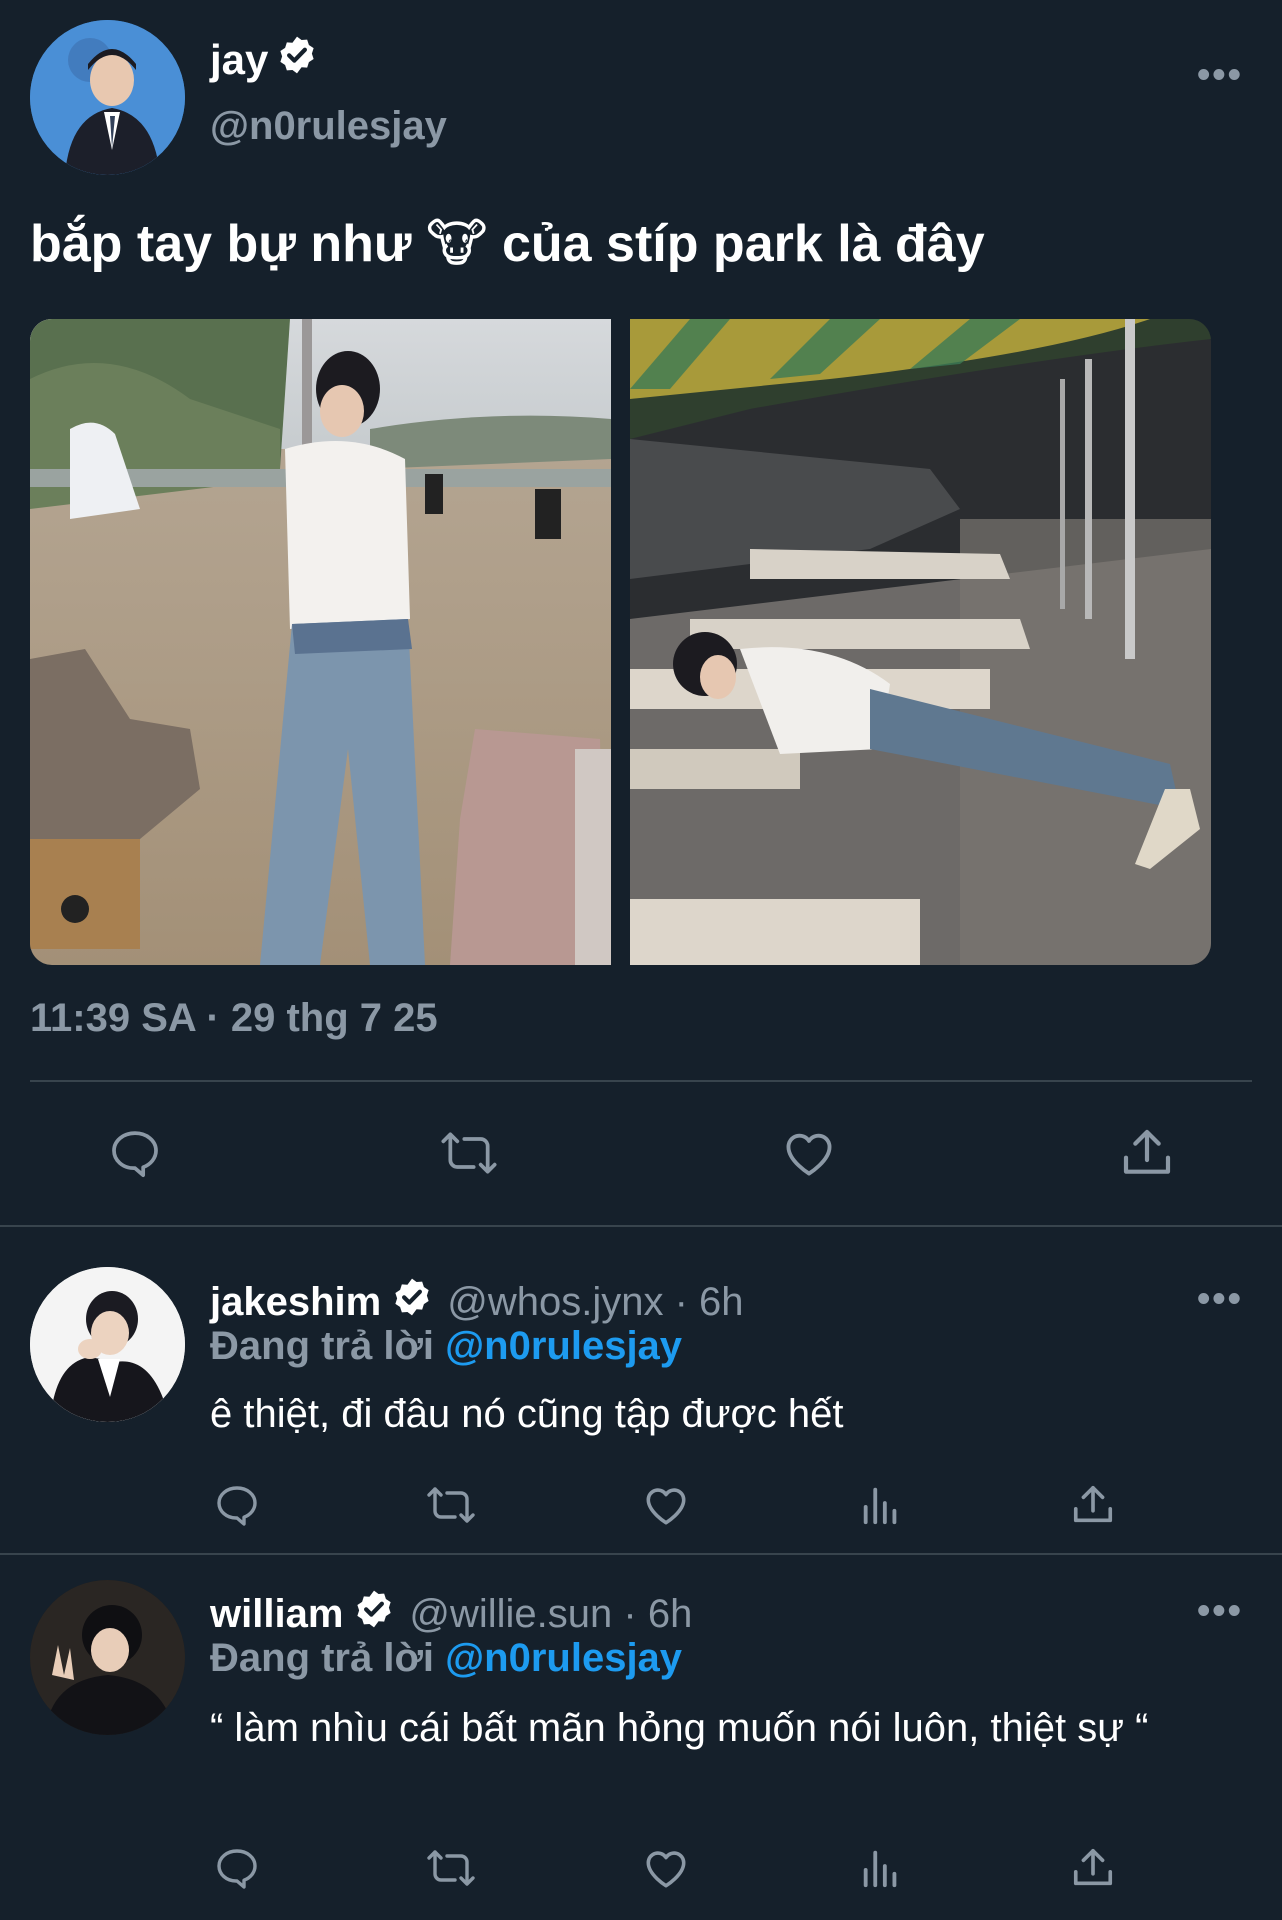  Describe the element at coordinates (527, 1414) in the screenshot. I see `reply-text: ê thiệt, đi đâu nó cũng tập được hết` at that location.